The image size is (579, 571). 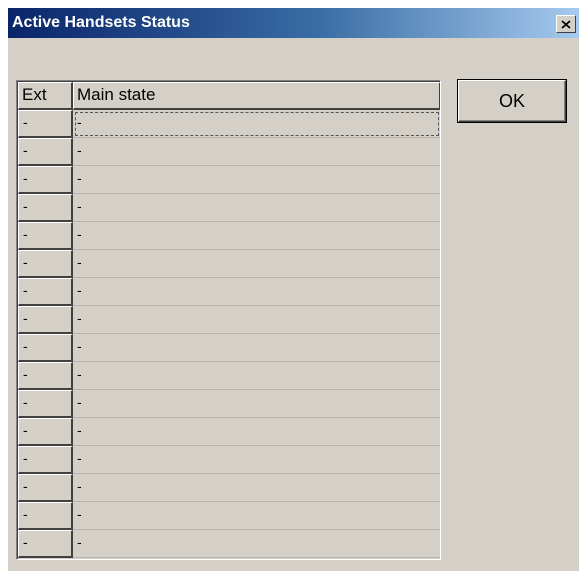 What do you see at coordinates (293, 23) in the screenshot?
I see `title-bar: Active Handsets Status` at bounding box center [293, 23].